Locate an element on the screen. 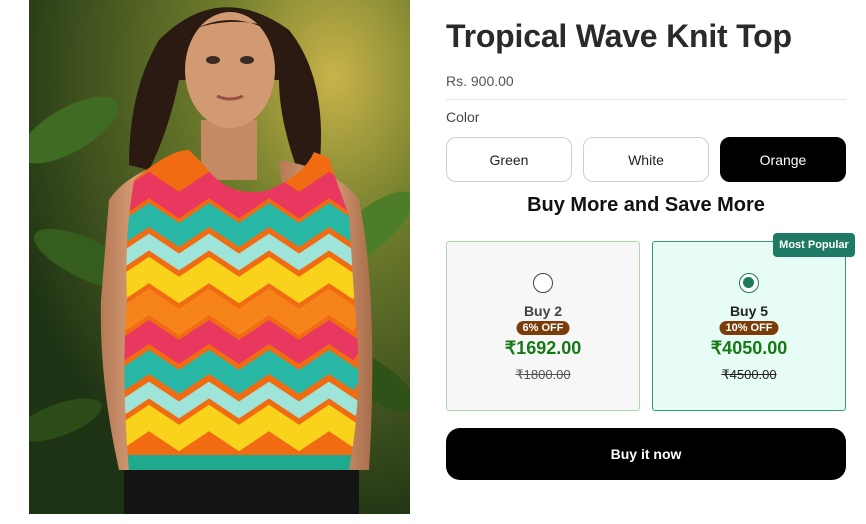 This screenshot has width=866, height=524. bundle-price: ₹1692.00 is located at coordinates (543, 348).